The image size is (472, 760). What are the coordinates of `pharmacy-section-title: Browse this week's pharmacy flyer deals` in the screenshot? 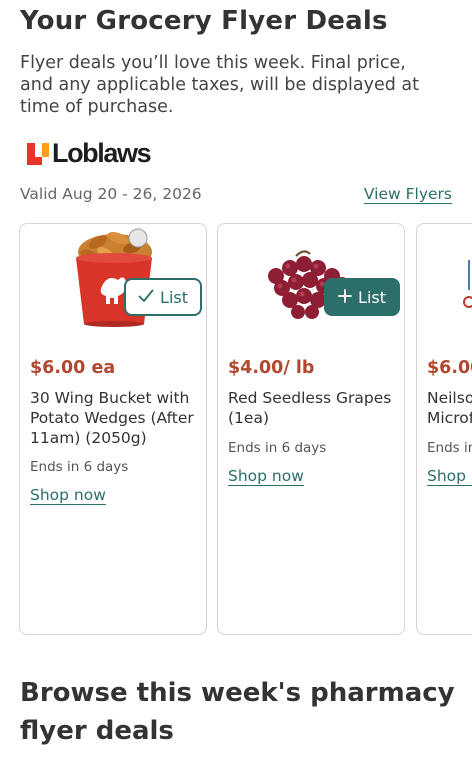 It's located at (237, 712).